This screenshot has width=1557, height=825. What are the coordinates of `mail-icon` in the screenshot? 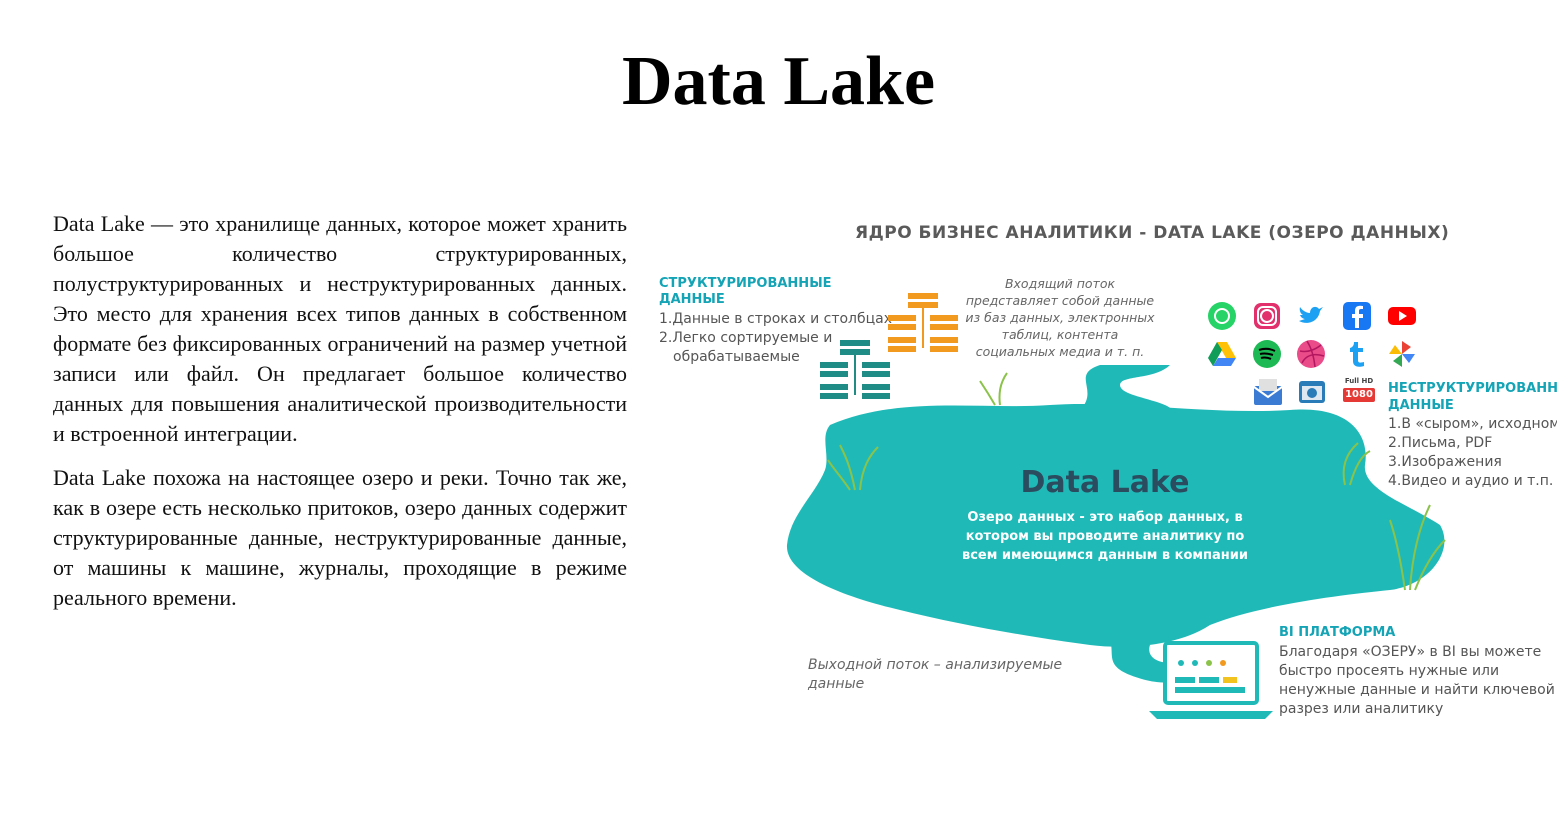 It's located at (1268, 392).